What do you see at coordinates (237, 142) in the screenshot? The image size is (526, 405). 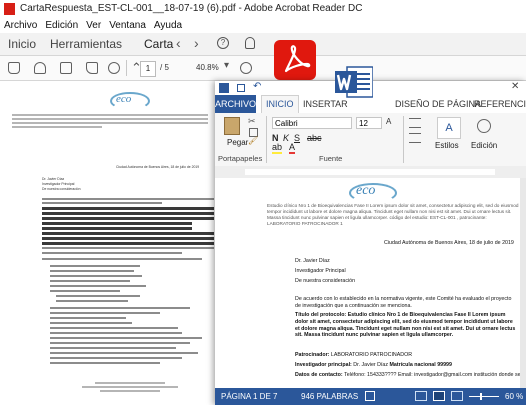 I see `paste-button: Pegar` at bounding box center [237, 142].